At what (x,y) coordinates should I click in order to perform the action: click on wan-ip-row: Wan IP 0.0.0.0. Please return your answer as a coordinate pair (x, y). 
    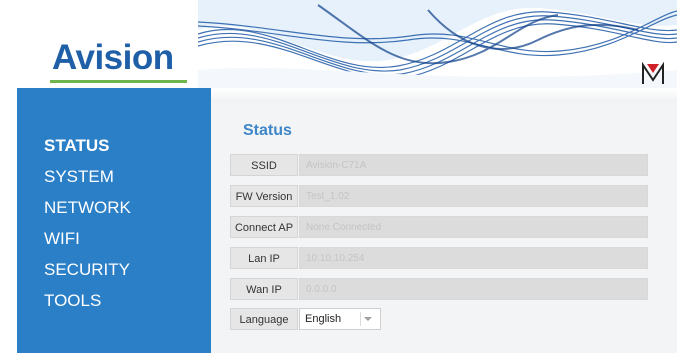
    Looking at the image, I should click on (439, 289).